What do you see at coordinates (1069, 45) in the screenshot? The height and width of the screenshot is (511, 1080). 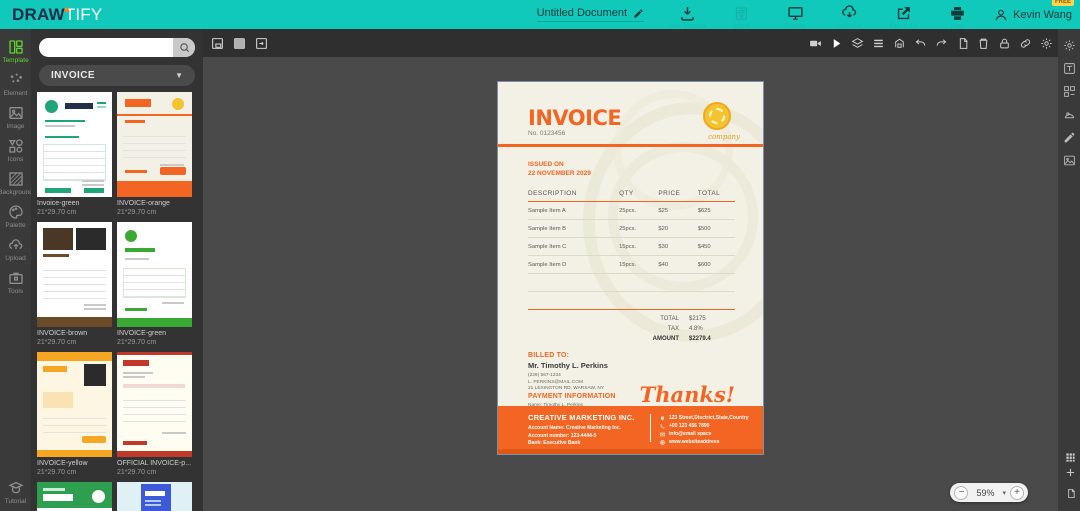 I see `properties-button` at bounding box center [1069, 45].